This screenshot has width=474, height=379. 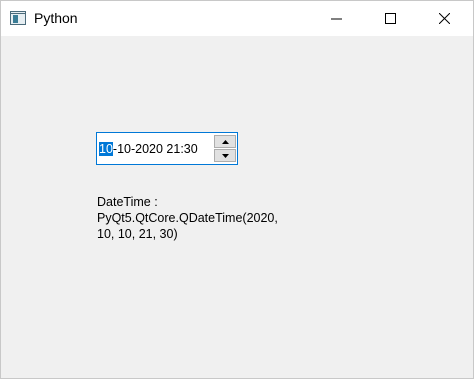 What do you see at coordinates (137, 234) in the screenshot?
I see `datetime-label-line3: 10, 10, 21, 30)` at bounding box center [137, 234].